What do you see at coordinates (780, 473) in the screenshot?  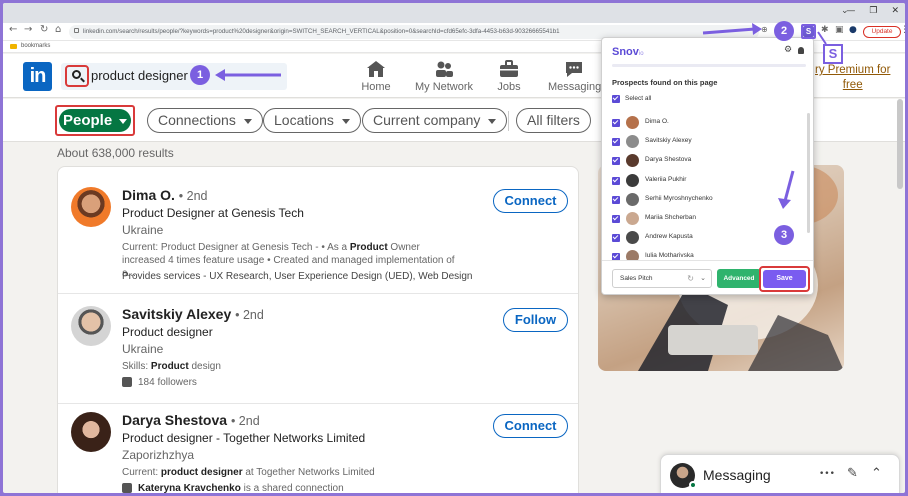 I see `messaging-dock: Messaging ••• ✎ ⌃` at bounding box center [780, 473].